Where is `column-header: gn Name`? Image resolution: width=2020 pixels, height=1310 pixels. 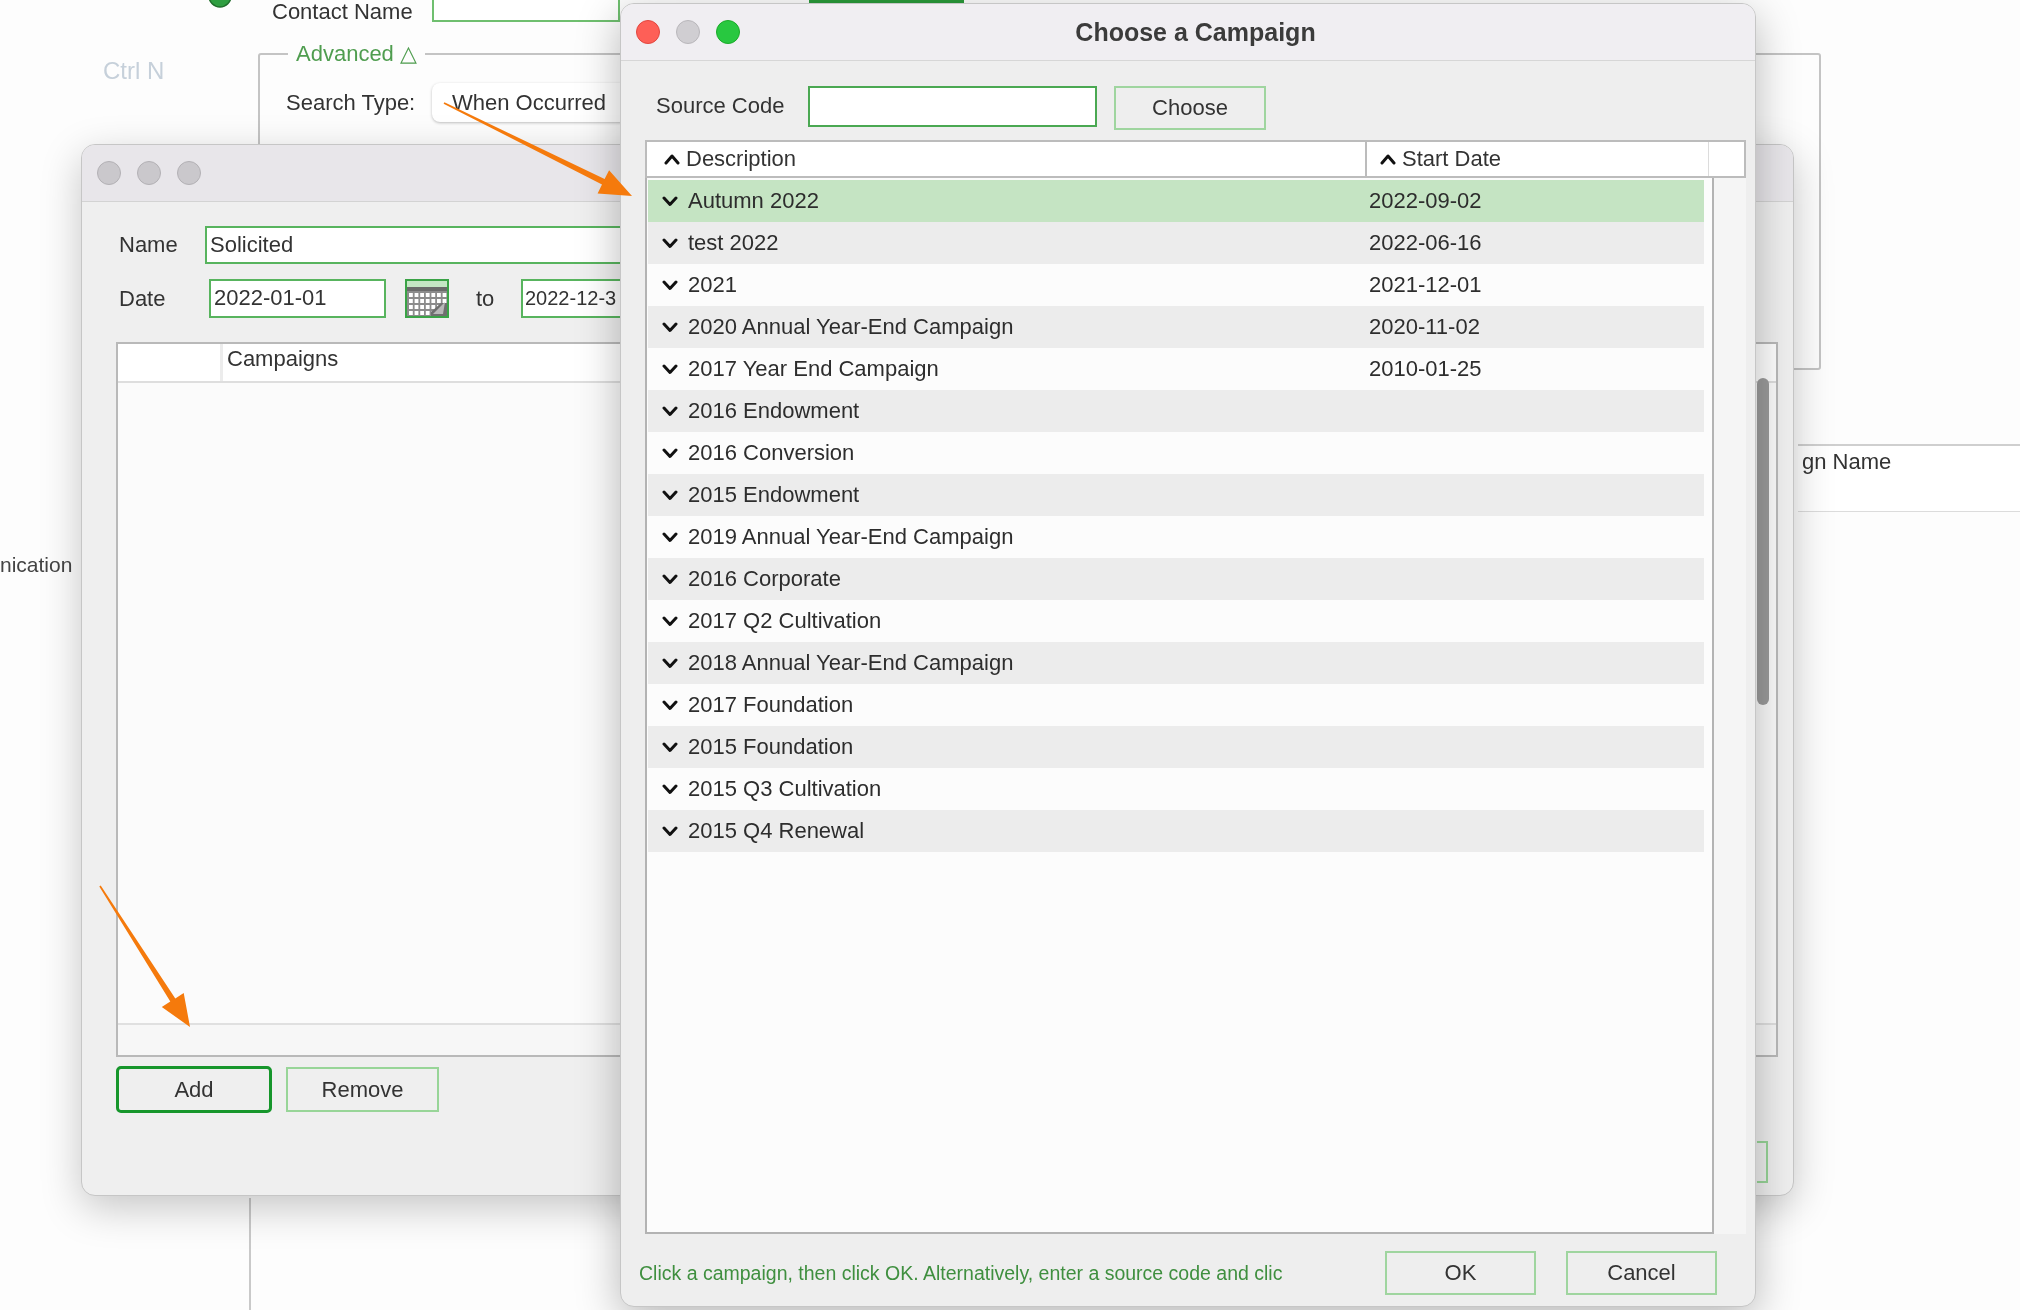
column-header: gn Name is located at coordinates (1909, 478).